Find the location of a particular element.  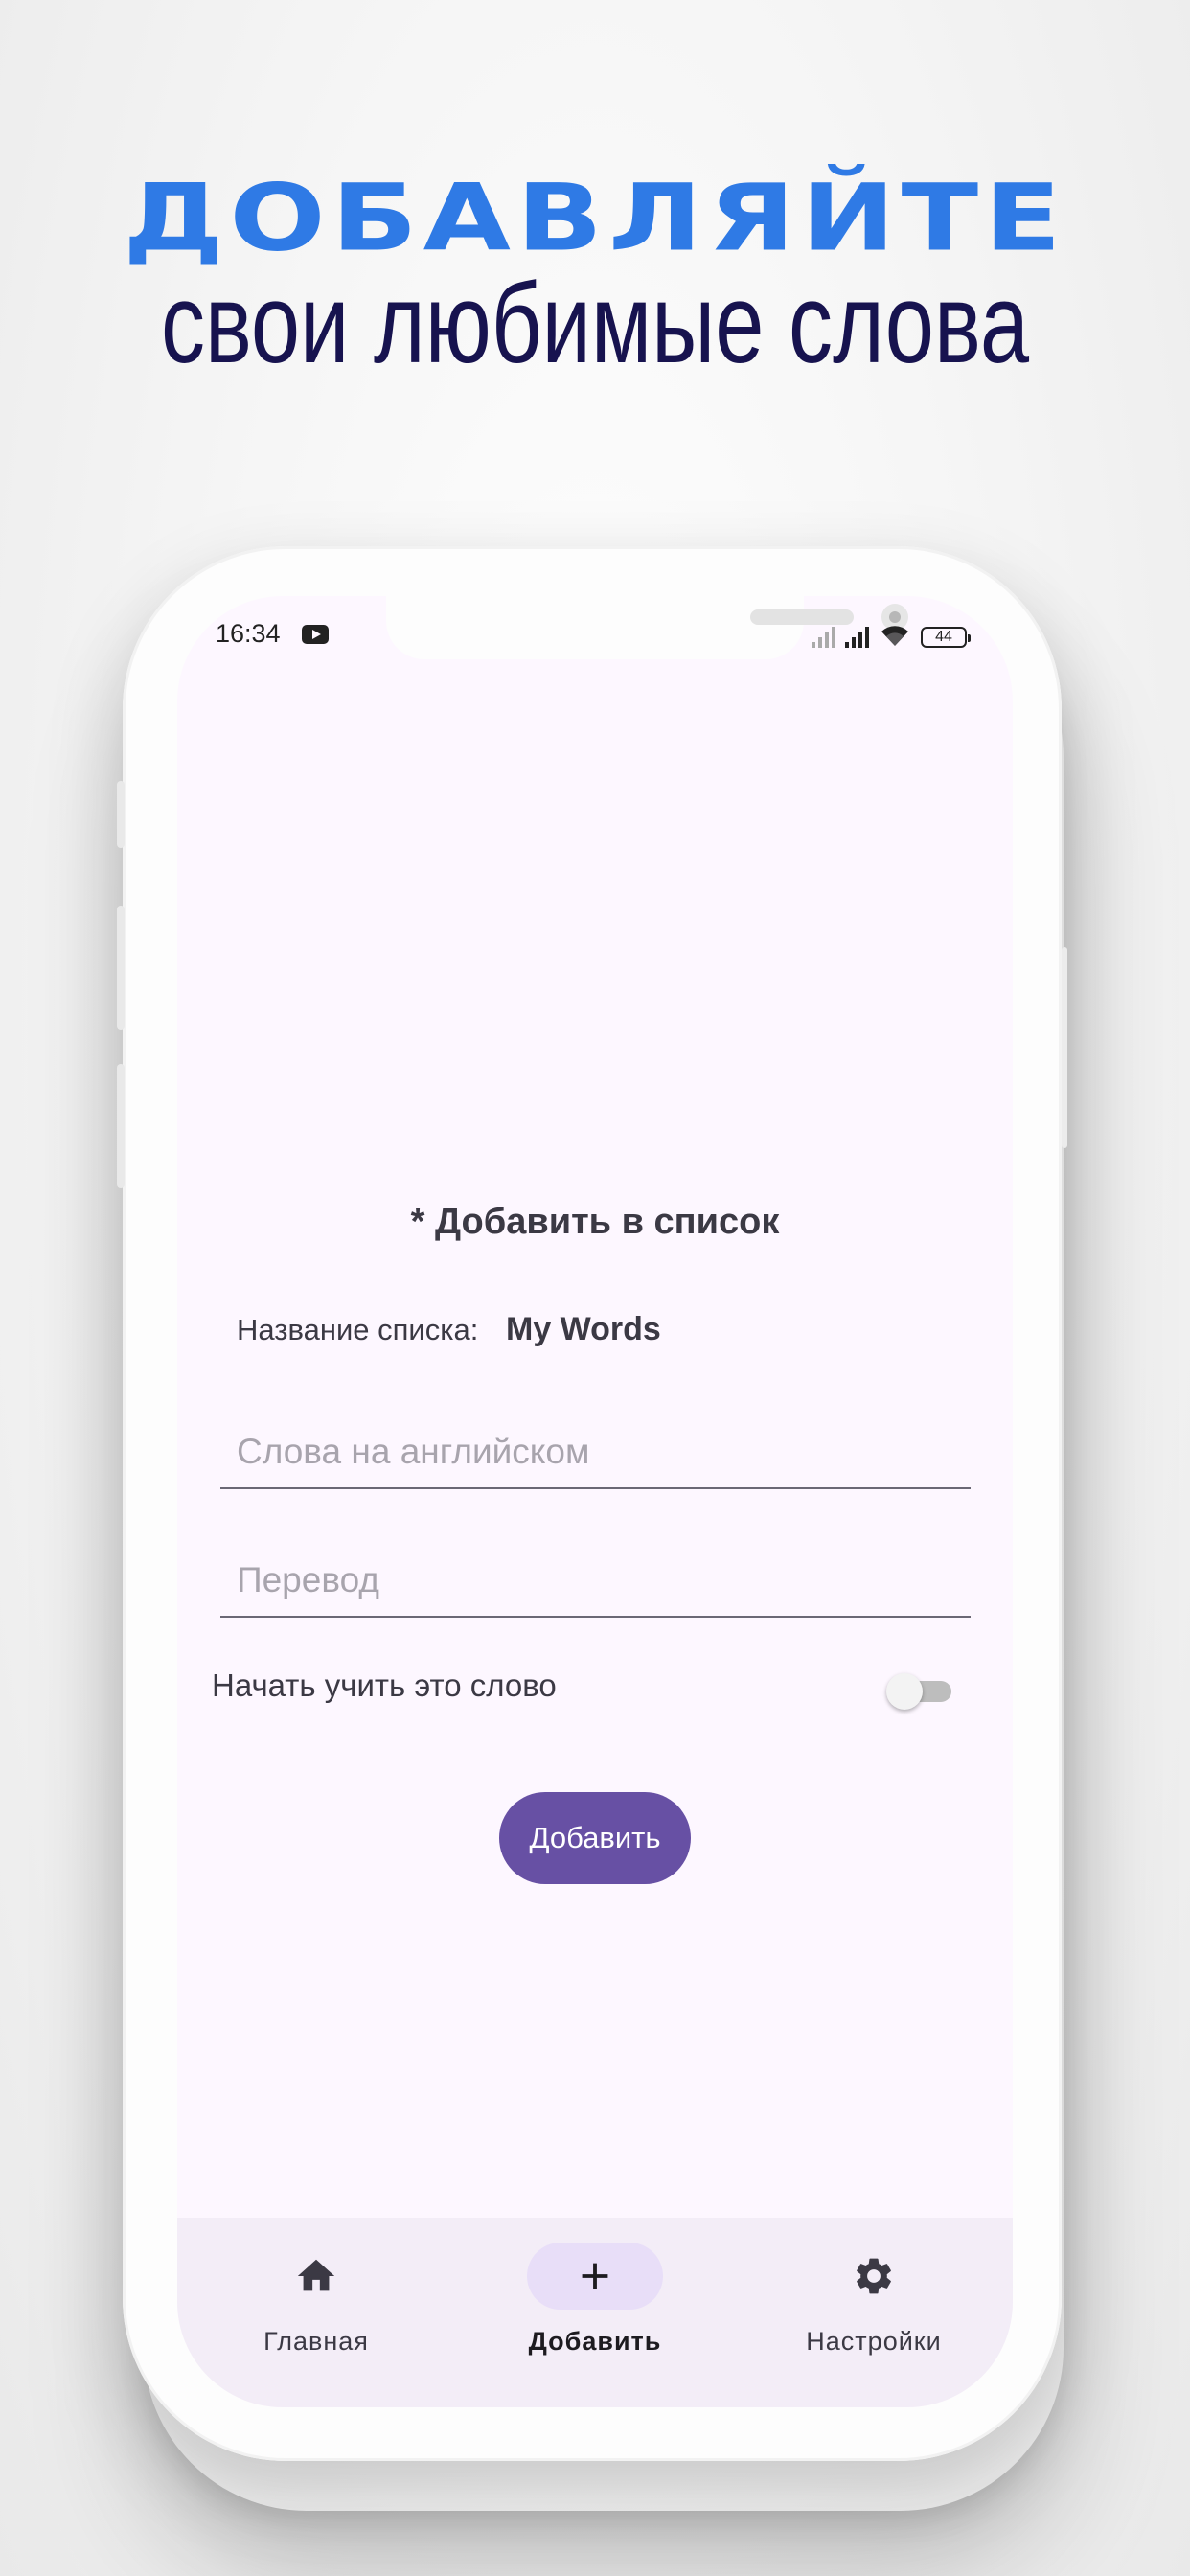

list-name-value: My Words is located at coordinates (584, 1329).